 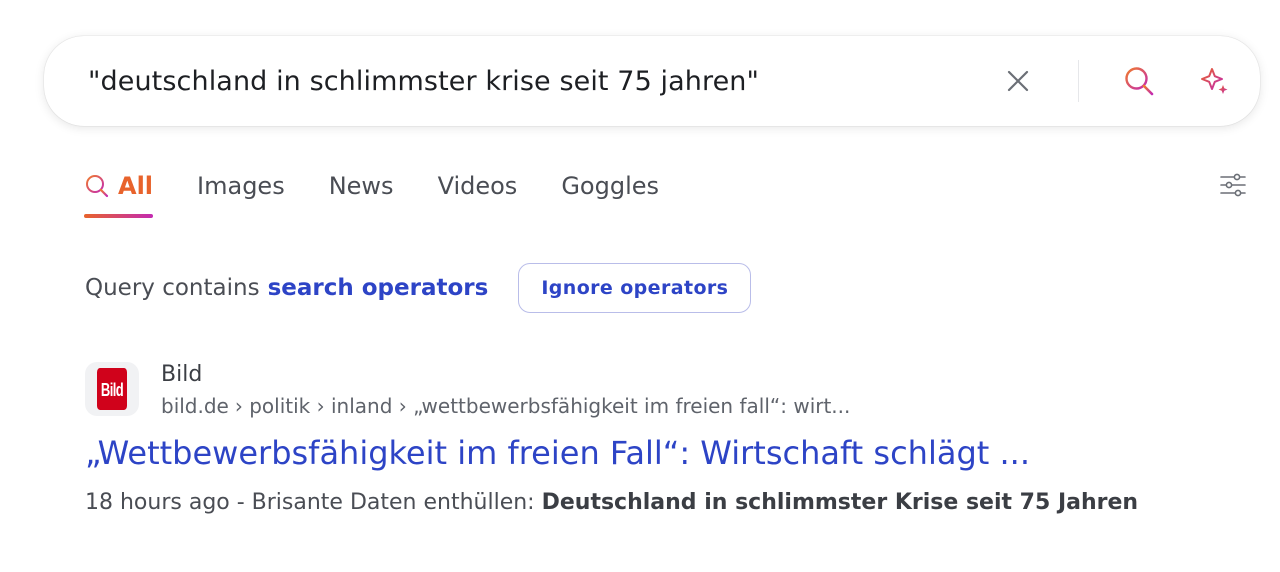 What do you see at coordinates (1078, 81) in the screenshot?
I see `search-divider` at bounding box center [1078, 81].